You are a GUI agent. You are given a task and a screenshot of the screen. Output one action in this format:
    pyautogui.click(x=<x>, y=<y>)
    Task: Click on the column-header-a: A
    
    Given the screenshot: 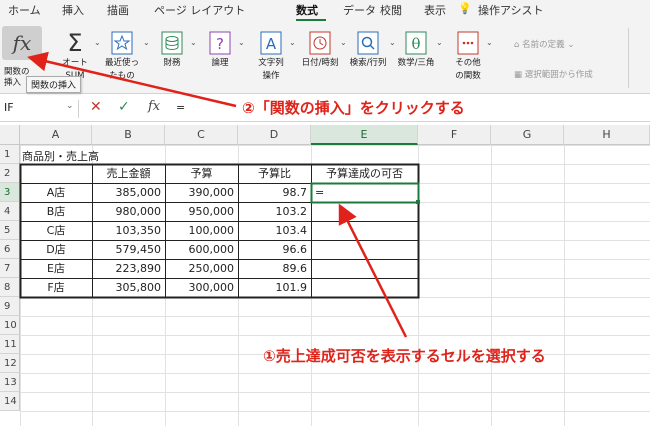 What is the action you would take?
    pyautogui.click(x=56, y=135)
    